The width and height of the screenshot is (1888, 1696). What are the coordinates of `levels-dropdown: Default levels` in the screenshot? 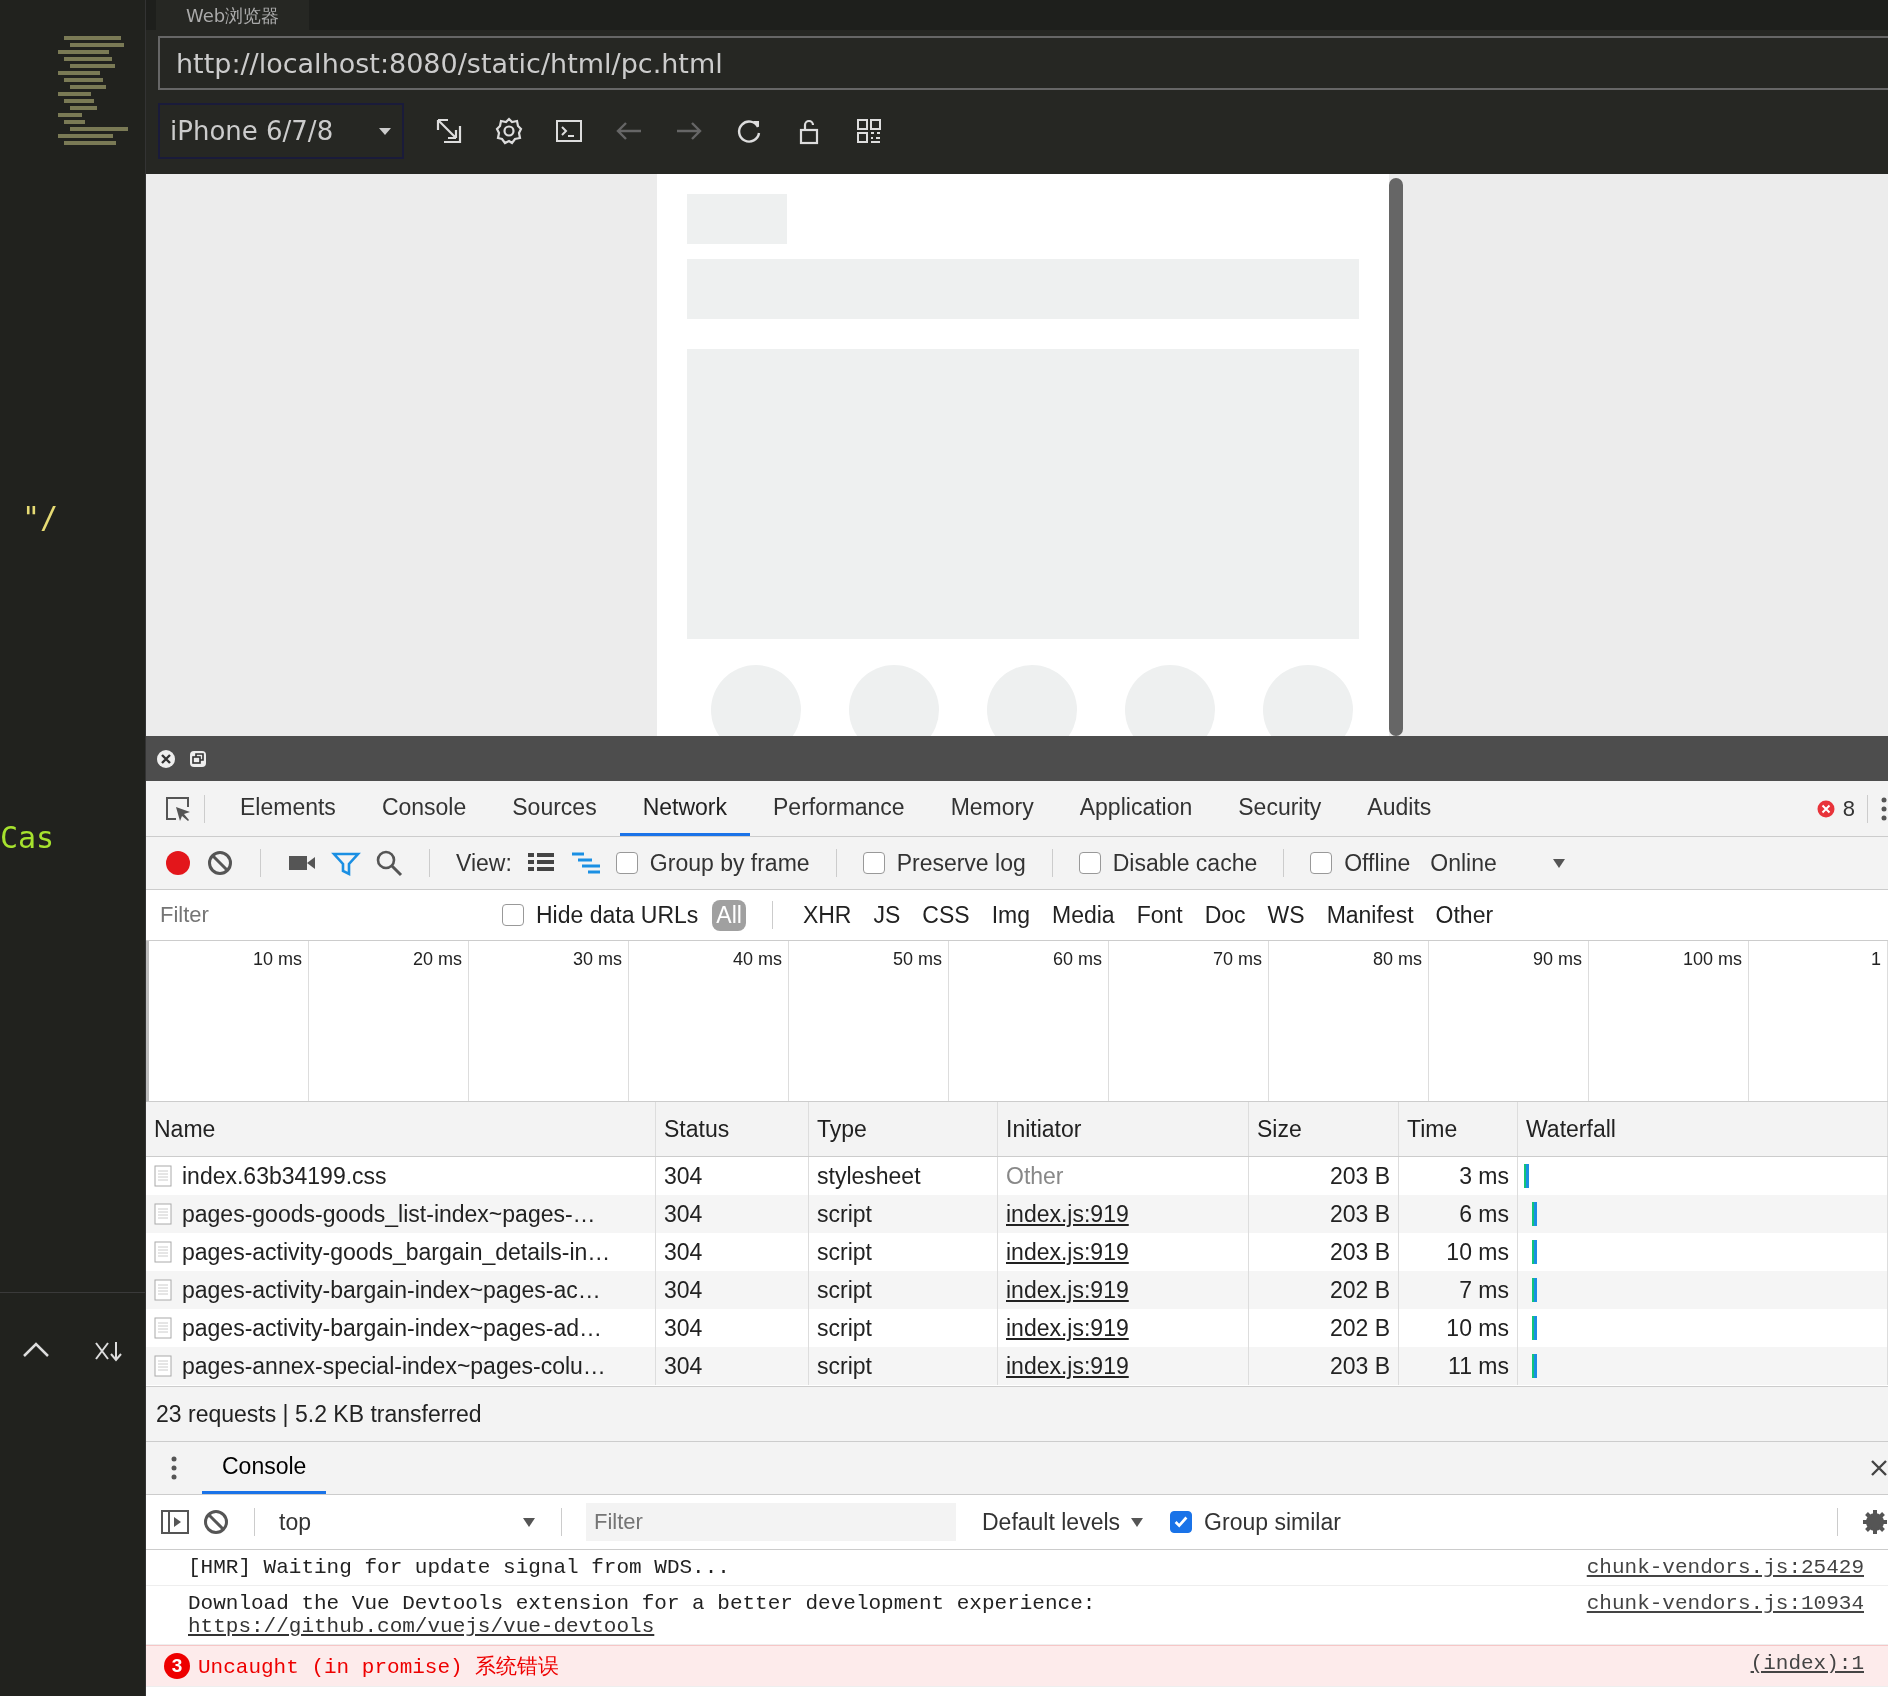 It's located at (1063, 1522).